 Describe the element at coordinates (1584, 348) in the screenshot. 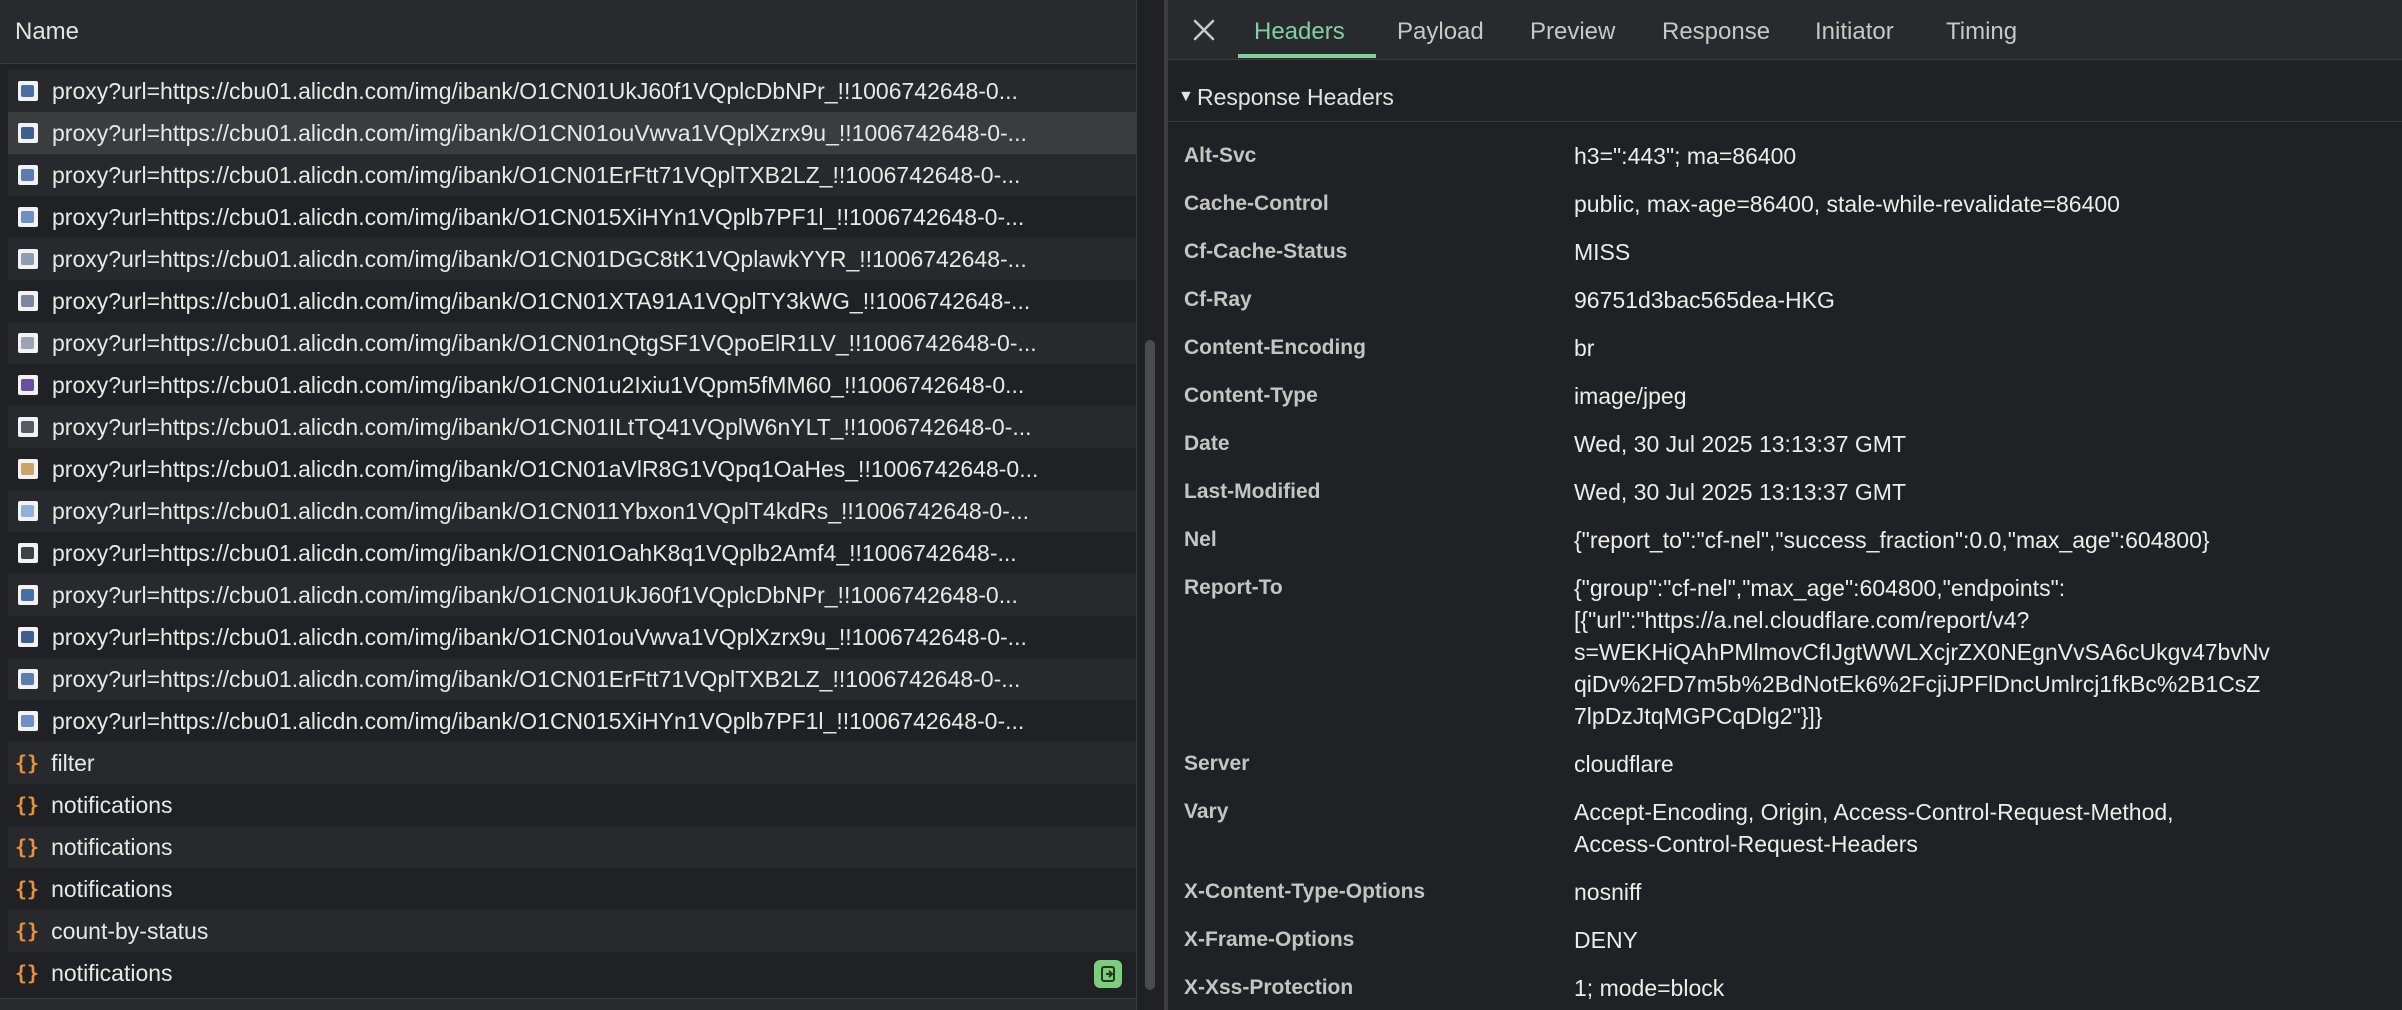

I see `header-value: br` at that location.